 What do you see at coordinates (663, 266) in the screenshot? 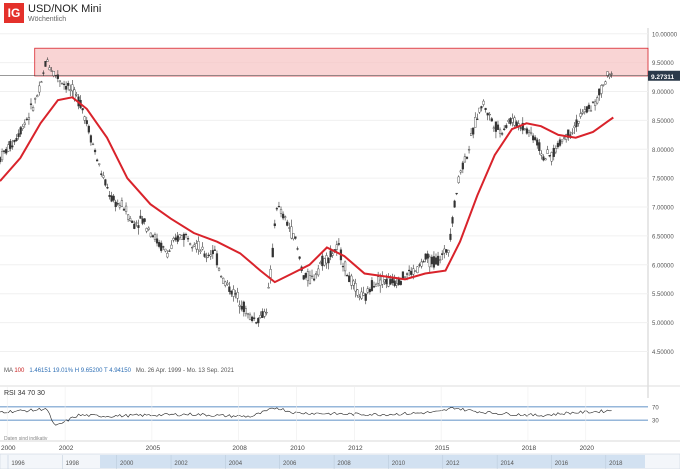
I see `y-tick-label: 6.00000` at bounding box center [663, 266].